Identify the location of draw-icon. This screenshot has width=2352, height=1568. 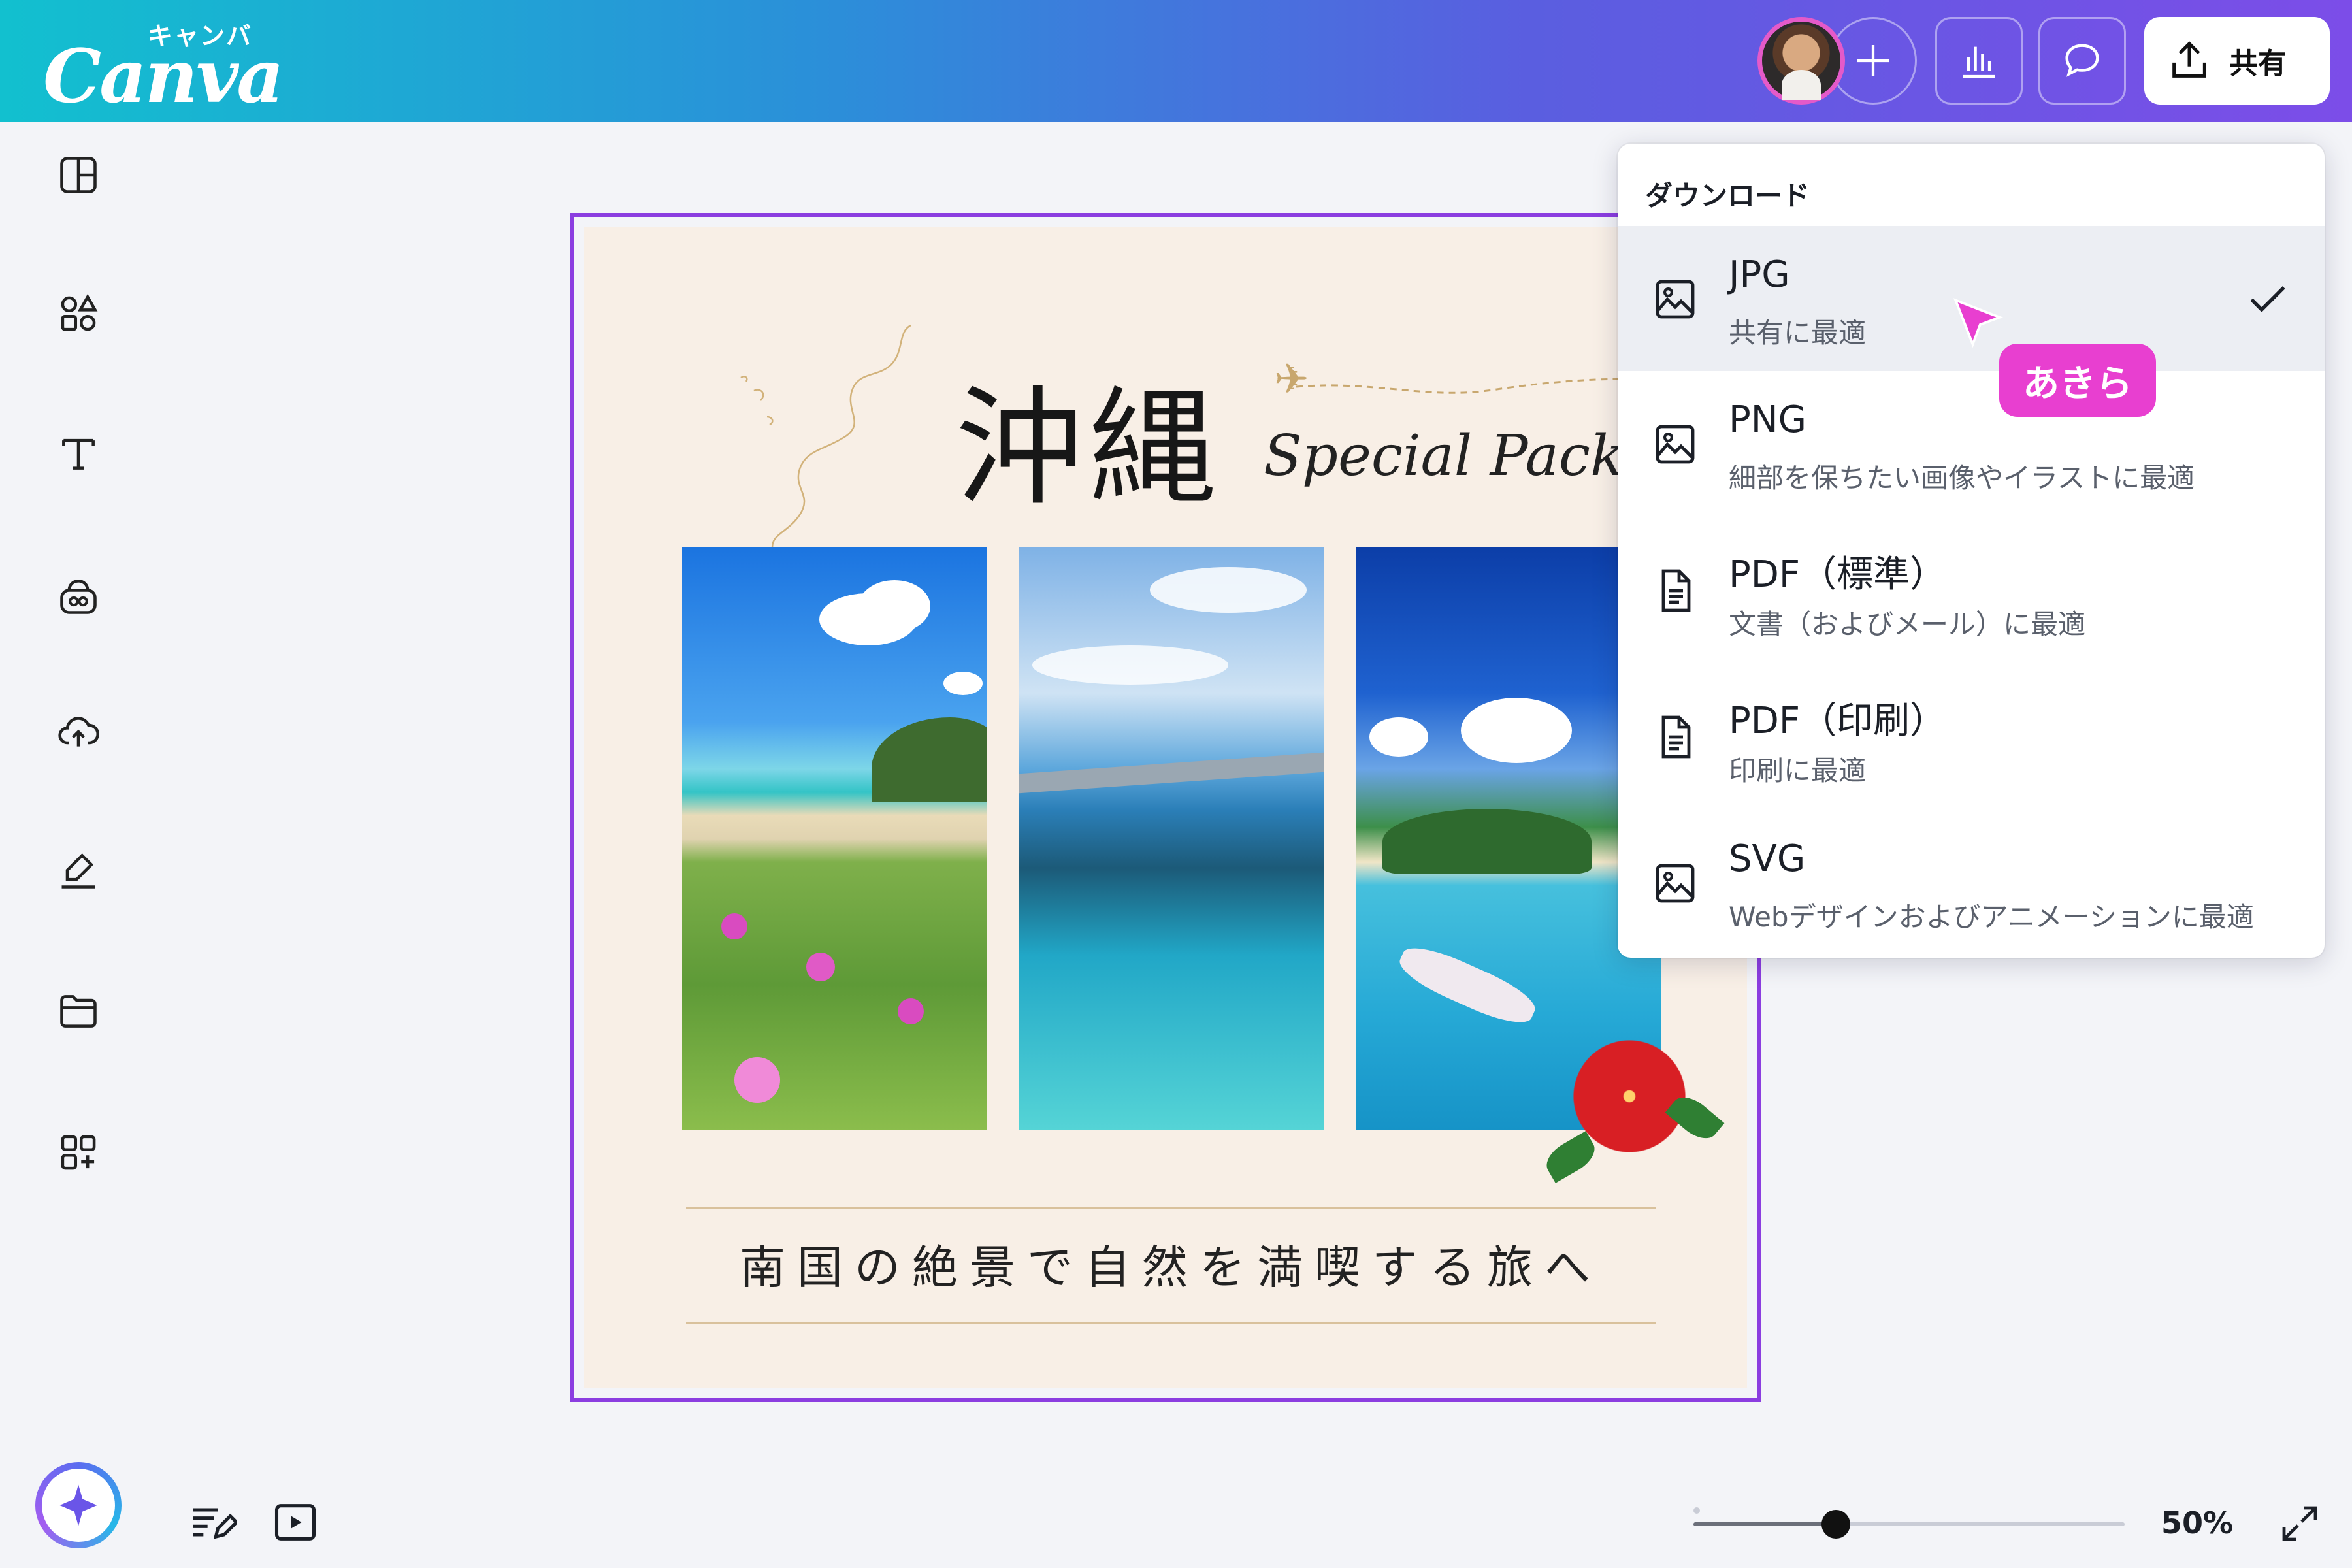
(78, 871).